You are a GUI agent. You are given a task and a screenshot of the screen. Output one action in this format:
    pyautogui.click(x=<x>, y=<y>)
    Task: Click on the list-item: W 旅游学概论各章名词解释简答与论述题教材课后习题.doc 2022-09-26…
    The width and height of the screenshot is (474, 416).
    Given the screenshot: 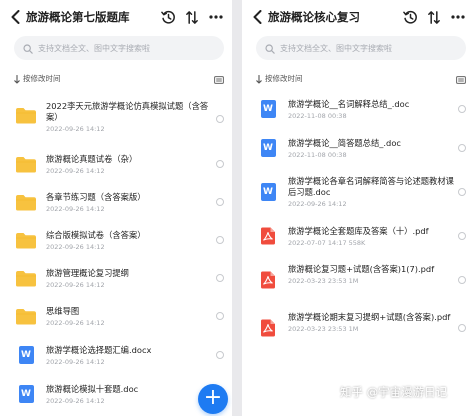 What is the action you would take?
    pyautogui.click(x=358, y=192)
    